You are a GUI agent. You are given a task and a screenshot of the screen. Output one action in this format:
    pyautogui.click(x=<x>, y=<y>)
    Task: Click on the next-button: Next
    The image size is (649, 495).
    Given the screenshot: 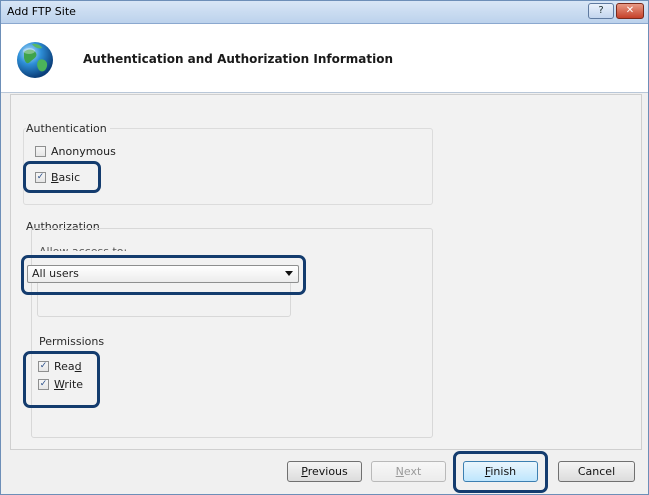 What is the action you would take?
    pyautogui.click(x=408, y=471)
    